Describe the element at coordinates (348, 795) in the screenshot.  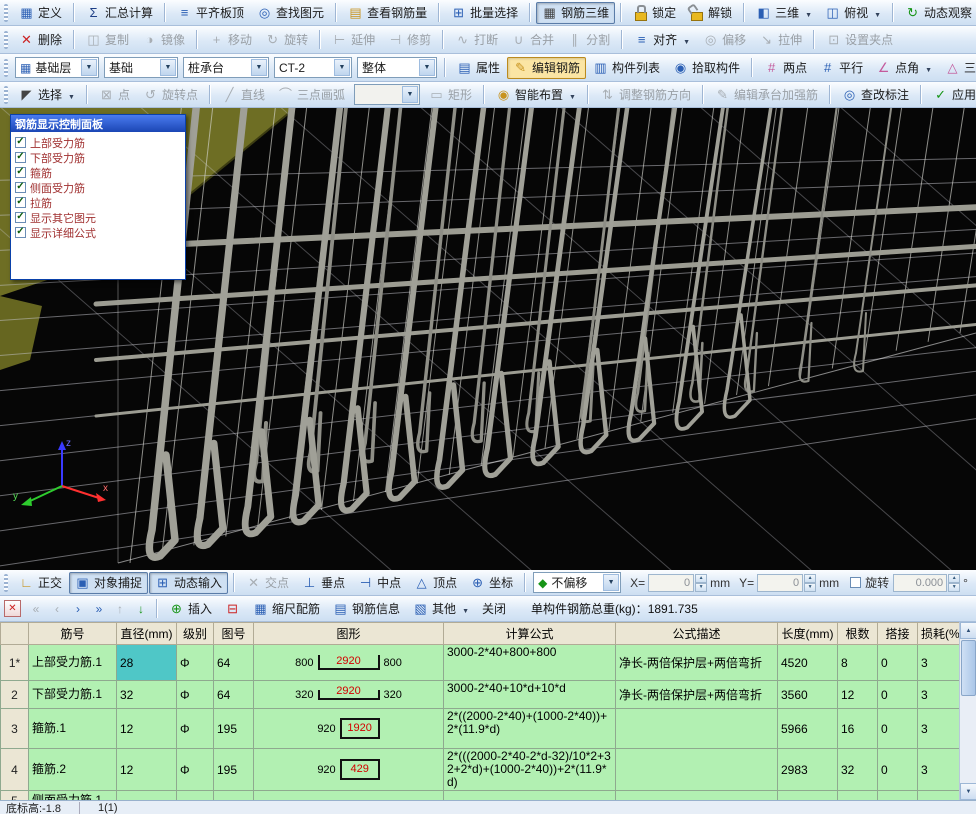
I see `shape-cell` at that location.